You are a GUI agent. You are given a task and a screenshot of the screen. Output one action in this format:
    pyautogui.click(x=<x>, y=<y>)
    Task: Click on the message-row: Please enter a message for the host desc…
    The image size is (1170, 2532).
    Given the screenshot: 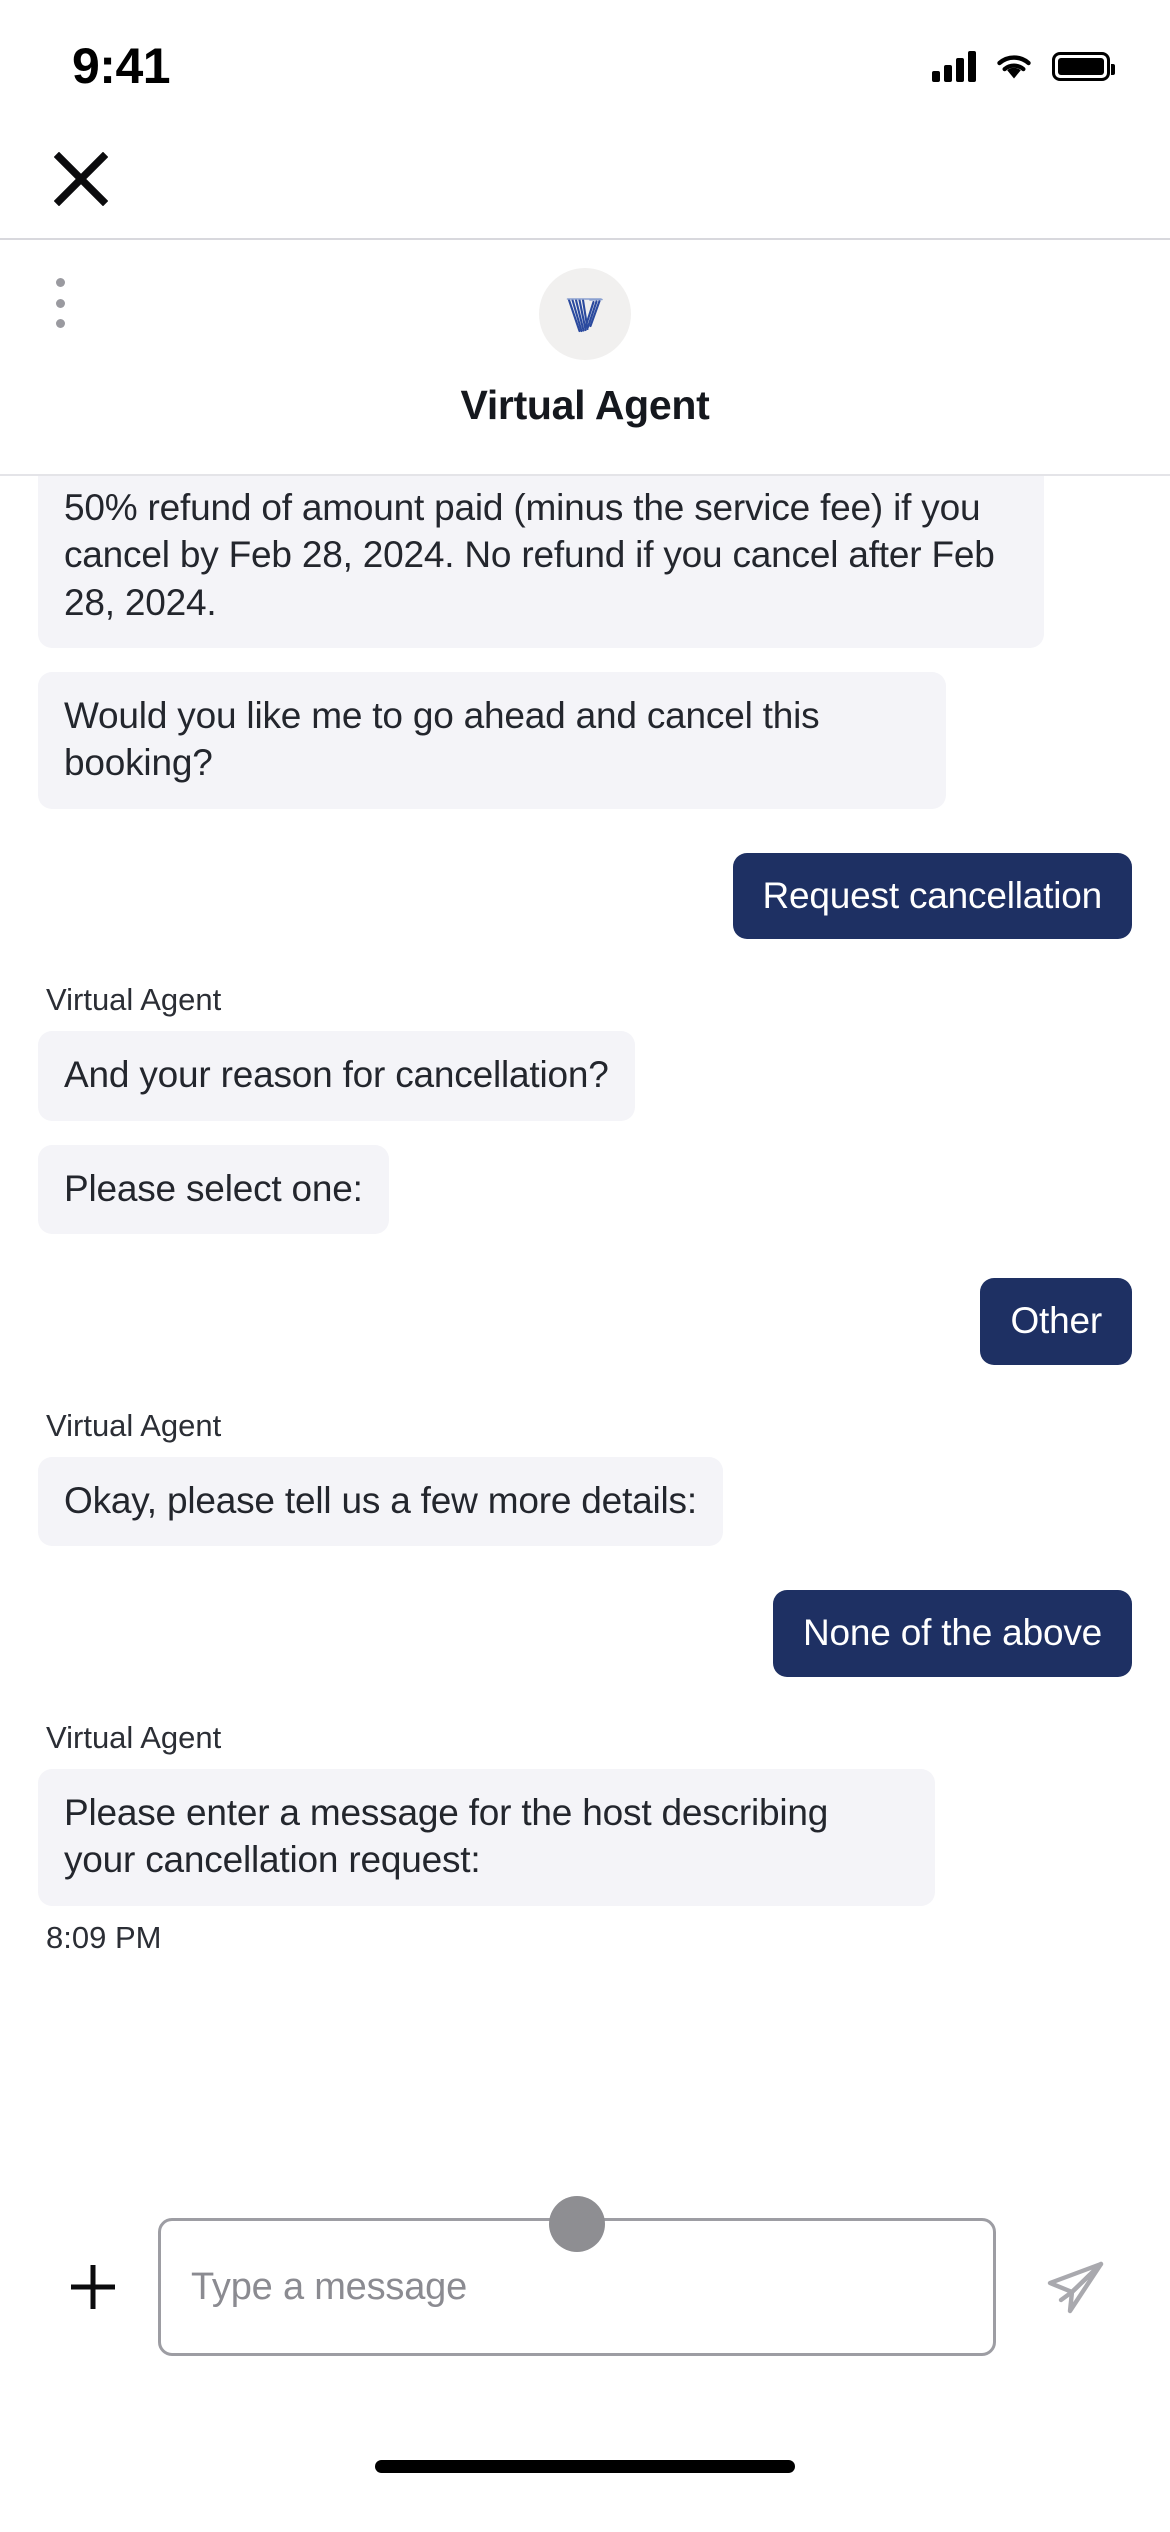 What is the action you would take?
    pyautogui.click(x=585, y=1837)
    